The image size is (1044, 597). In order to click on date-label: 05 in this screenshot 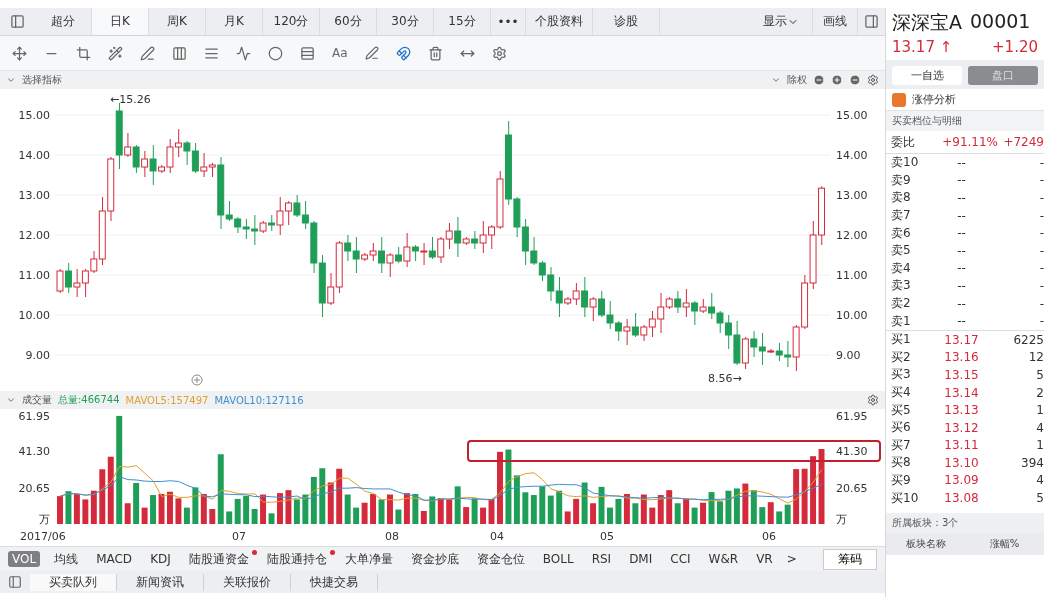, I will do `click(607, 536)`.